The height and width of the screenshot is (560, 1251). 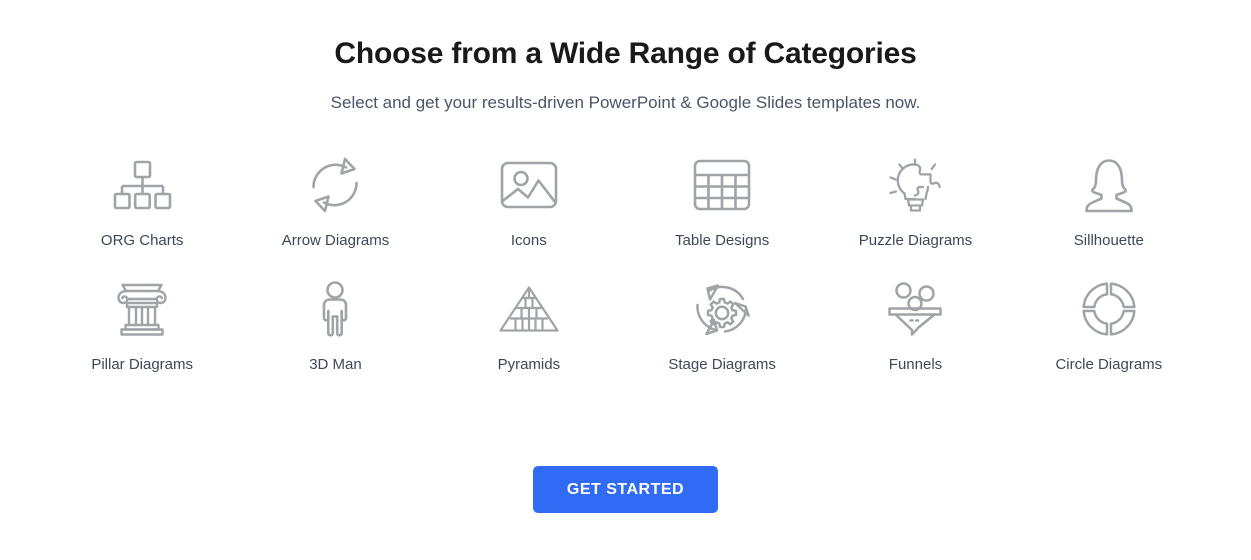 I want to click on category-label: Pyramids, so click(x=529, y=364).